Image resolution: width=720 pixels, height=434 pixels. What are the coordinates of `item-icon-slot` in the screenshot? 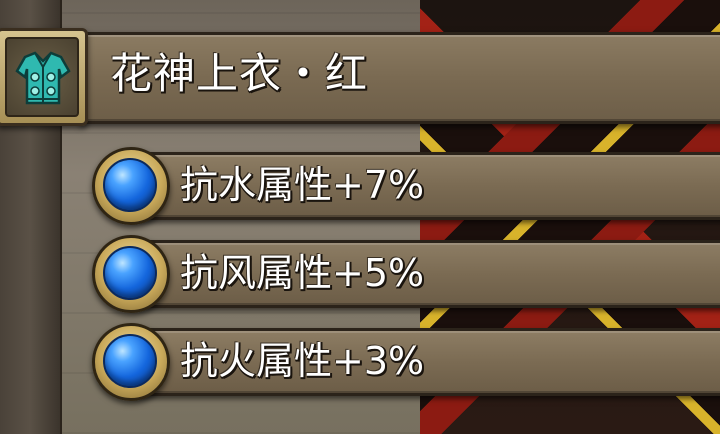 It's located at (42, 77).